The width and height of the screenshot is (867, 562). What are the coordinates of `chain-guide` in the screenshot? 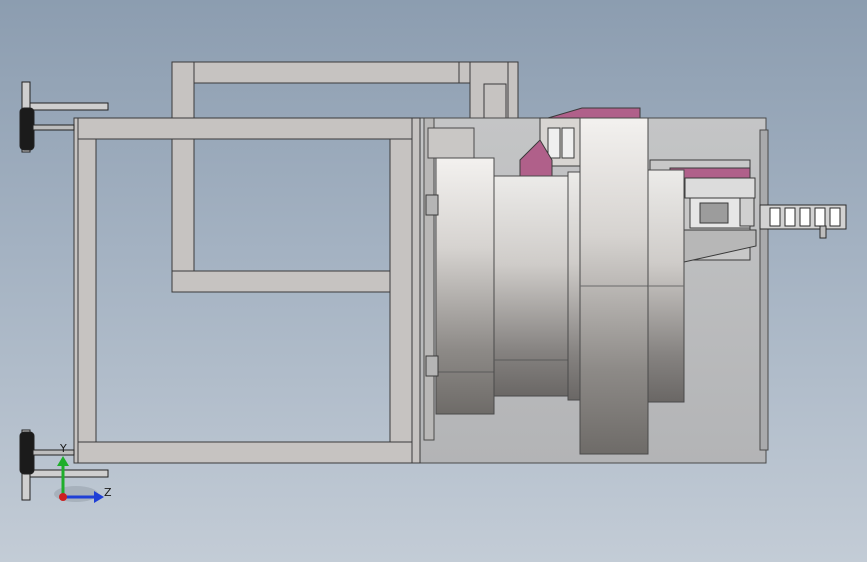 It's located at (803, 221).